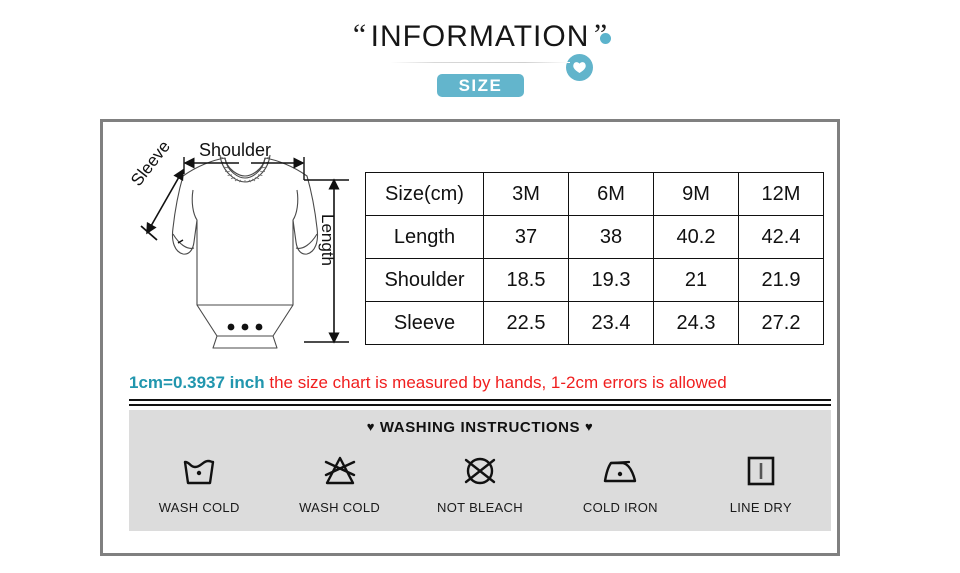 This screenshot has height=573, width=960. I want to click on row-label: Sleeve, so click(424, 323).